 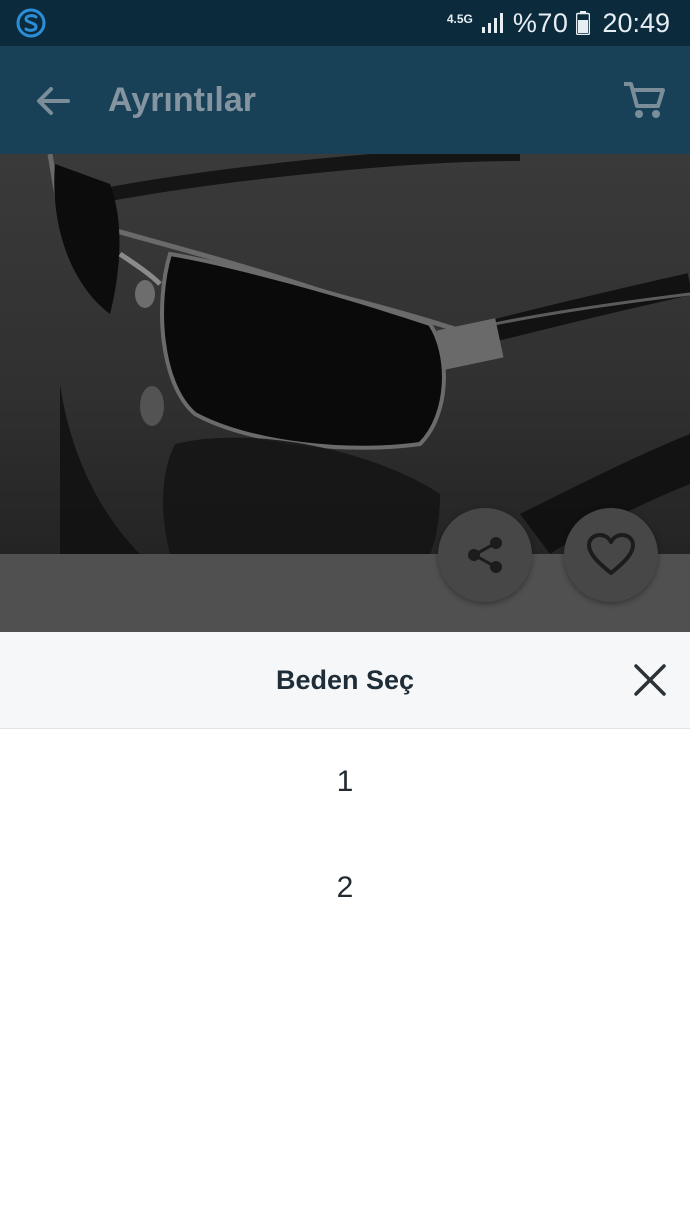 I want to click on size-option: 1, so click(x=345, y=782).